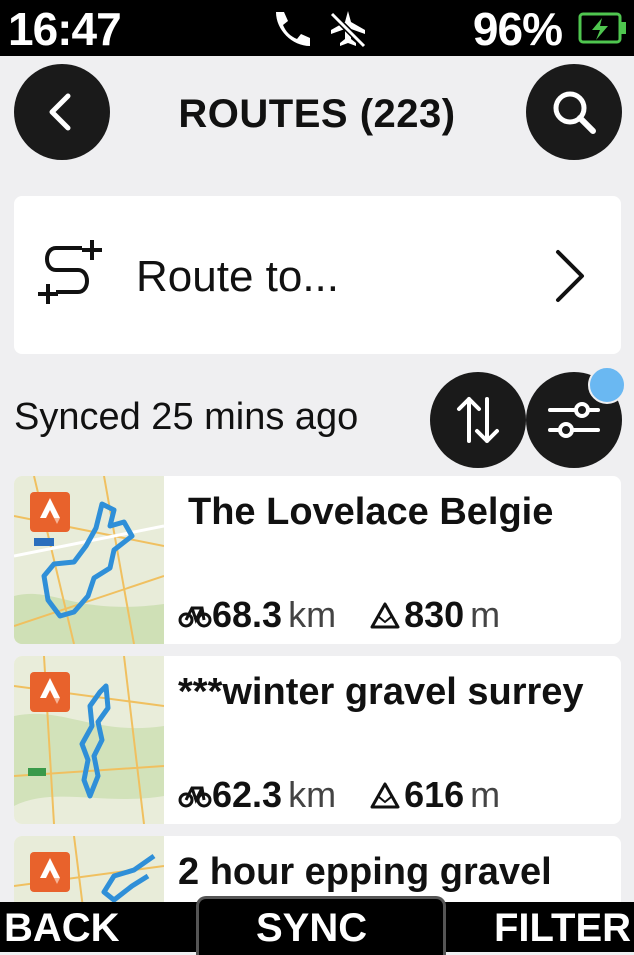 The width and height of the screenshot is (634, 955). Describe the element at coordinates (371, 512) in the screenshot. I see `route-name: The Lovelace Belgie` at that location.